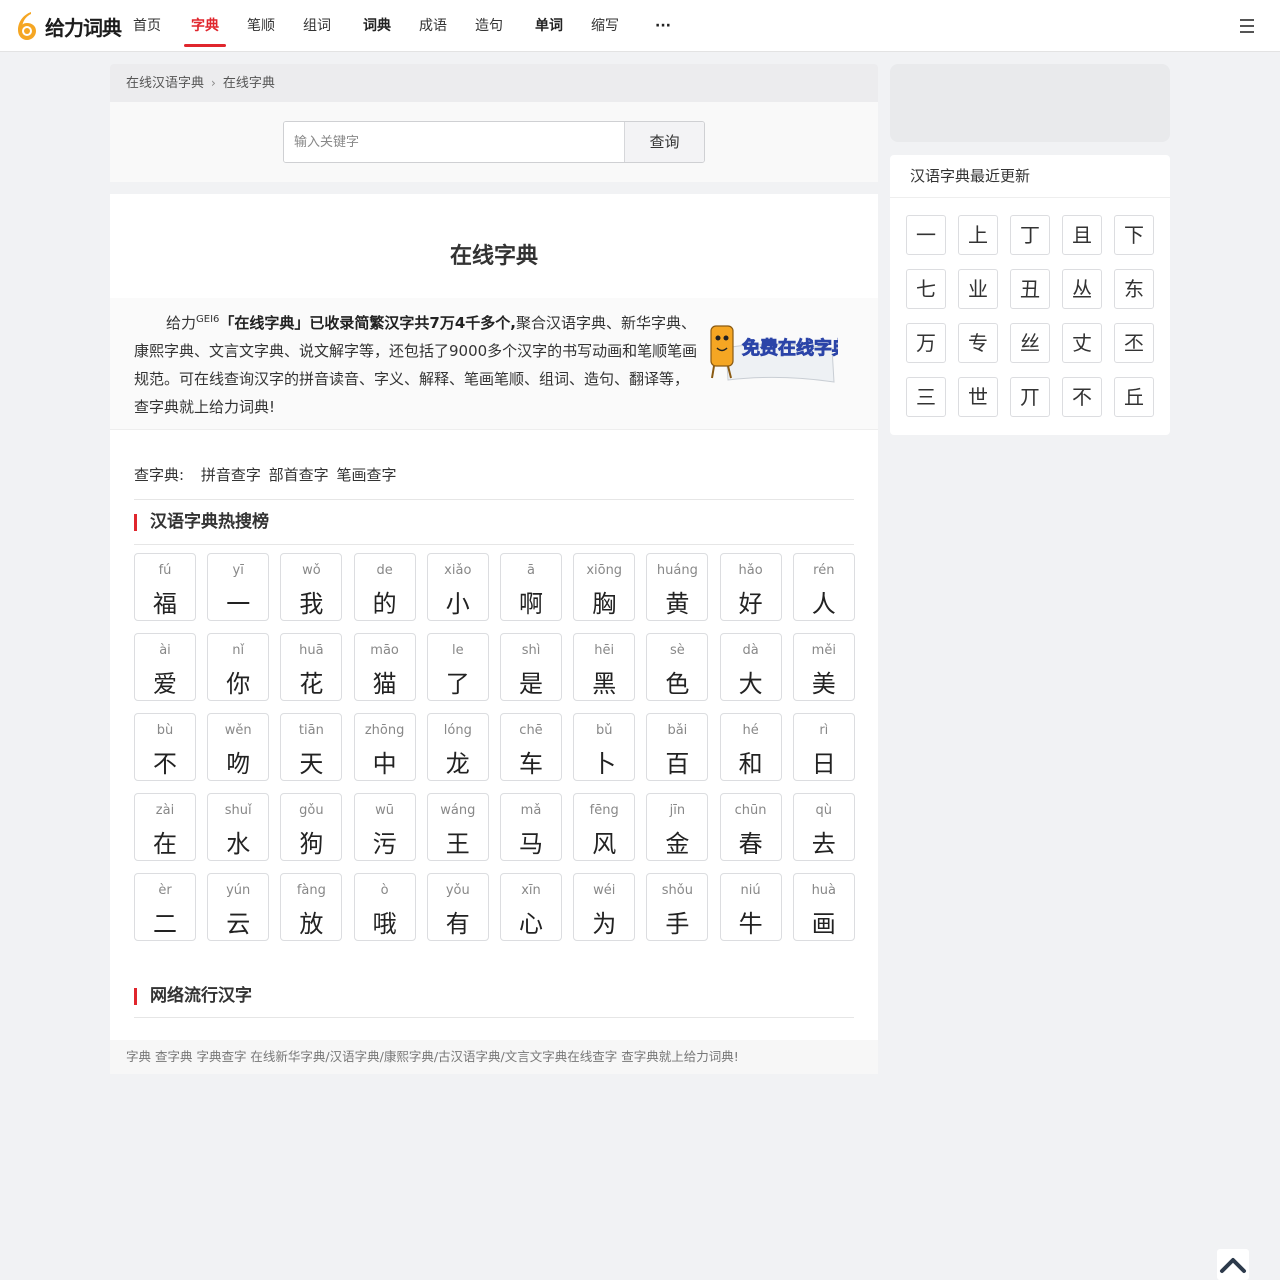 This screenshot has width=1280, height=1280. Describe the element at coordinates (531, 587) in the screenshot. I see `hot-char-cell: ā啊` at that location.